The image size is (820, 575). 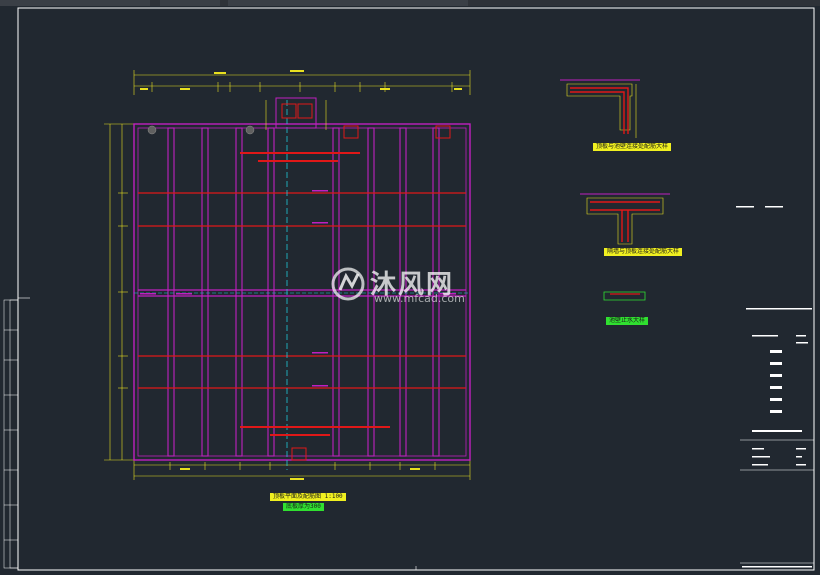 What do you see at coordinates (419, 298) in the screenshot?
I see `watermark-url: www.mfcad.com` at bounding box center [419, 298].